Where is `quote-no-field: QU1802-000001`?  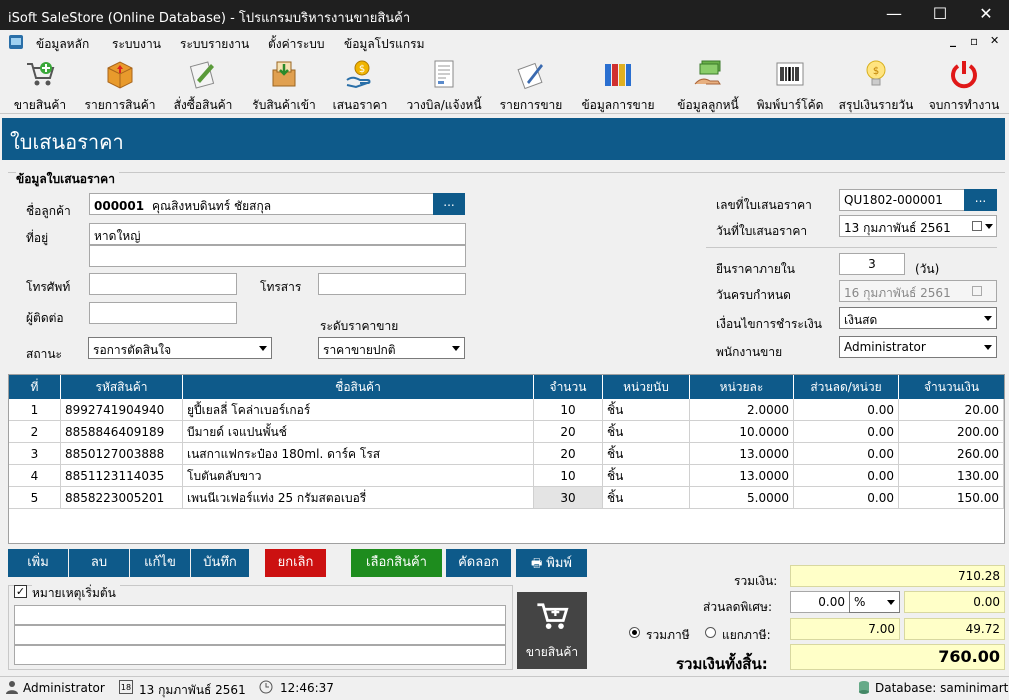 quote-no-field: QU1802-000001 is located at coordinates (902, 200).